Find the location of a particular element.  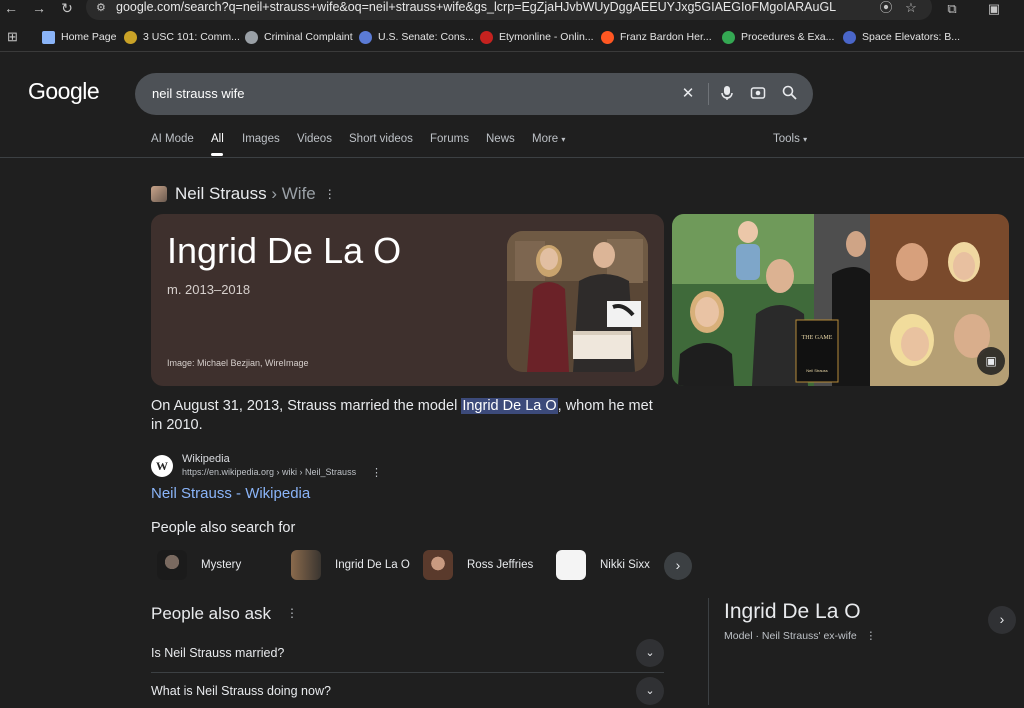

tab-tools: Tools ▾ is located at coordinates (790, 139).